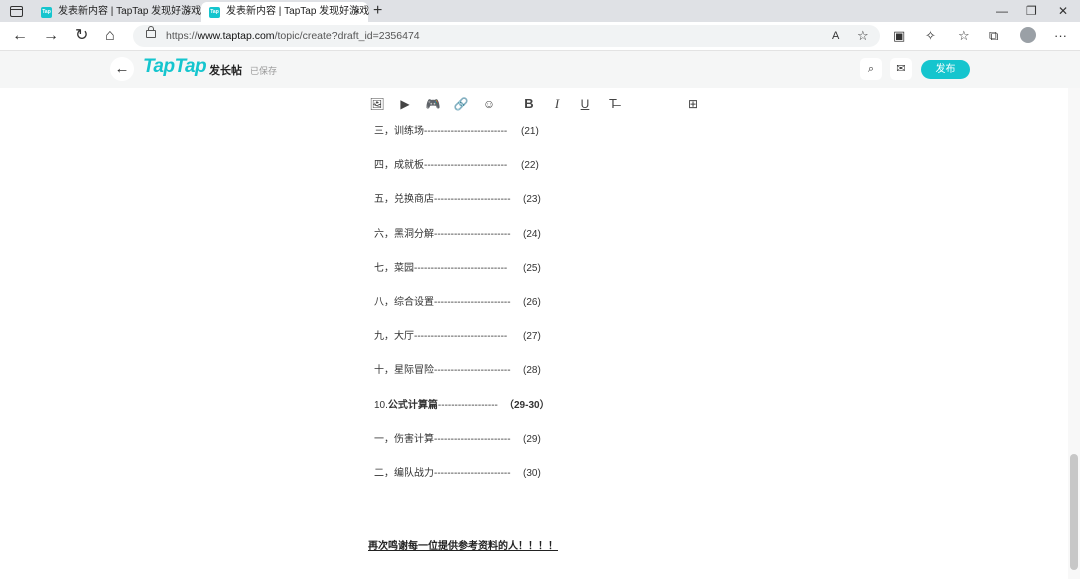 The width and height of the screenshot is (1080, 579). I want to click on lock-icon, so click(151, 32).